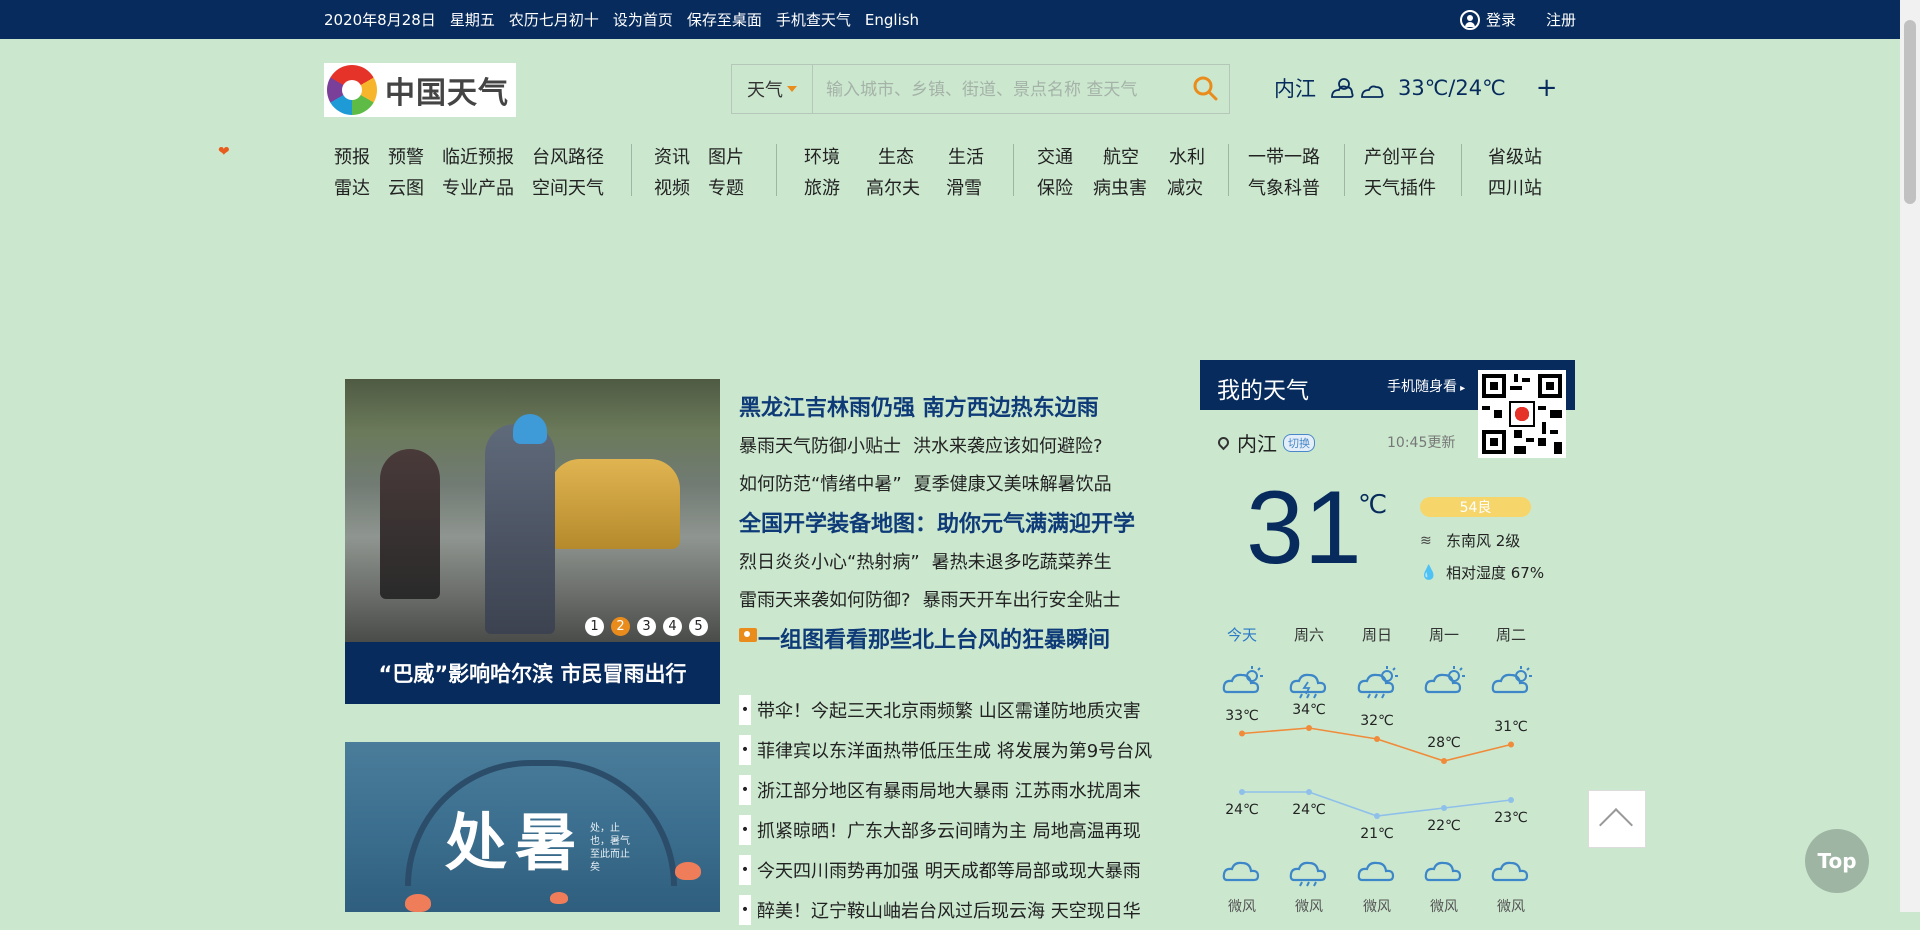 This screenshot has height=930, width=1920. I want to click on nav-typhoon-path: 台风路径, so click(568, 156).